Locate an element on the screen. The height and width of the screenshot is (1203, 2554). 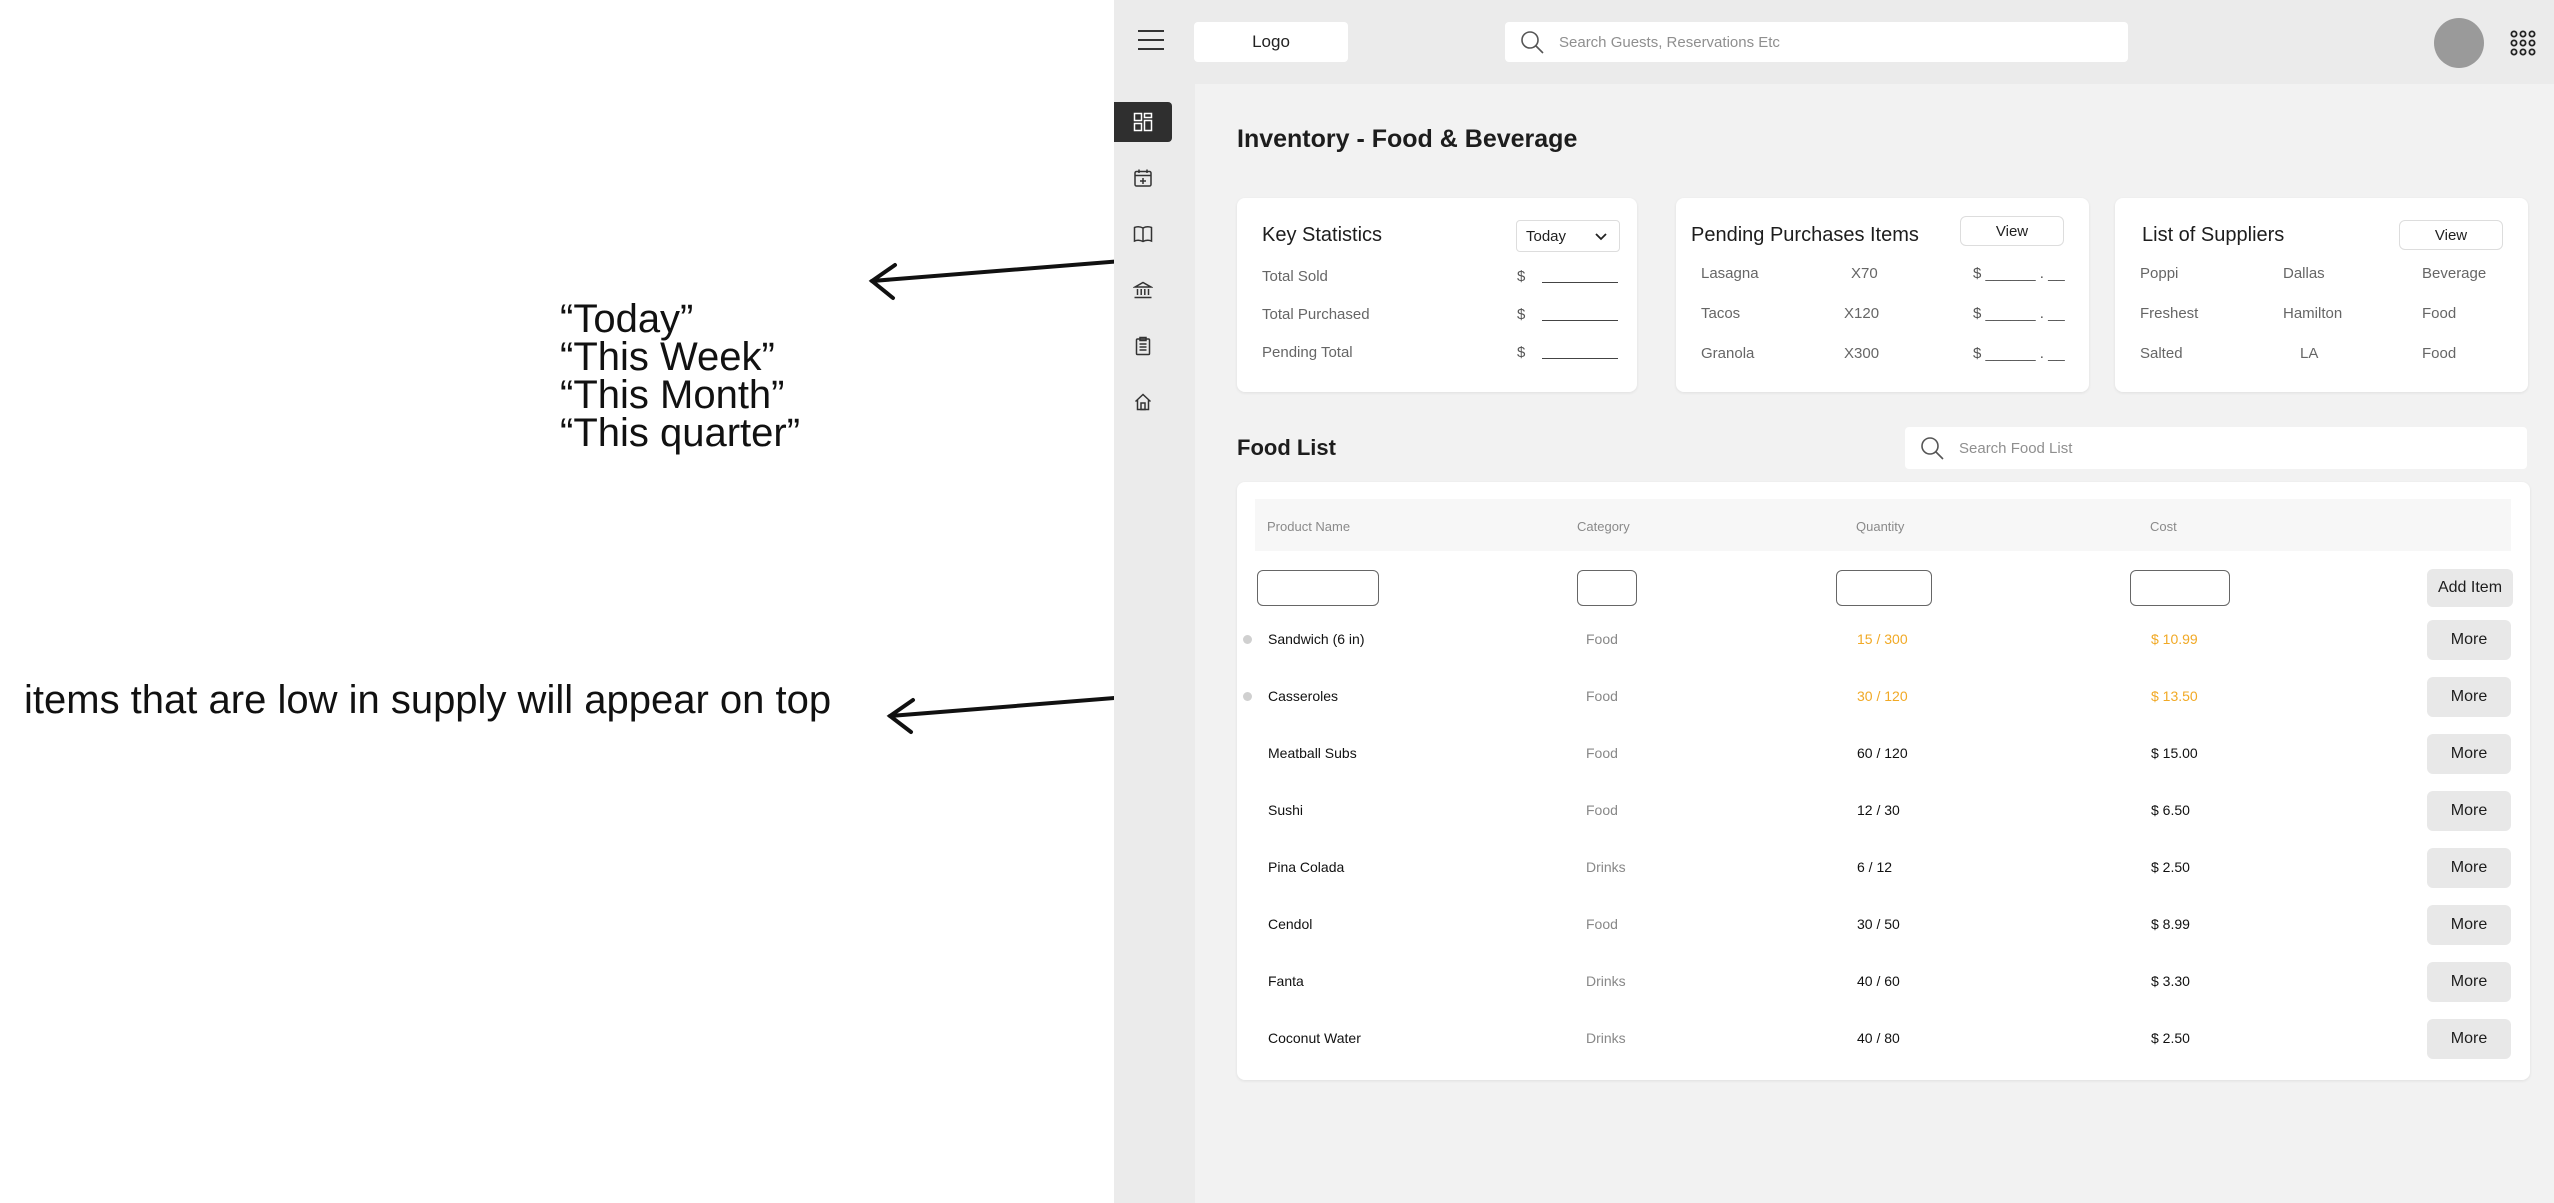
filter-product-name-input is located at coordinates (1318, 588).